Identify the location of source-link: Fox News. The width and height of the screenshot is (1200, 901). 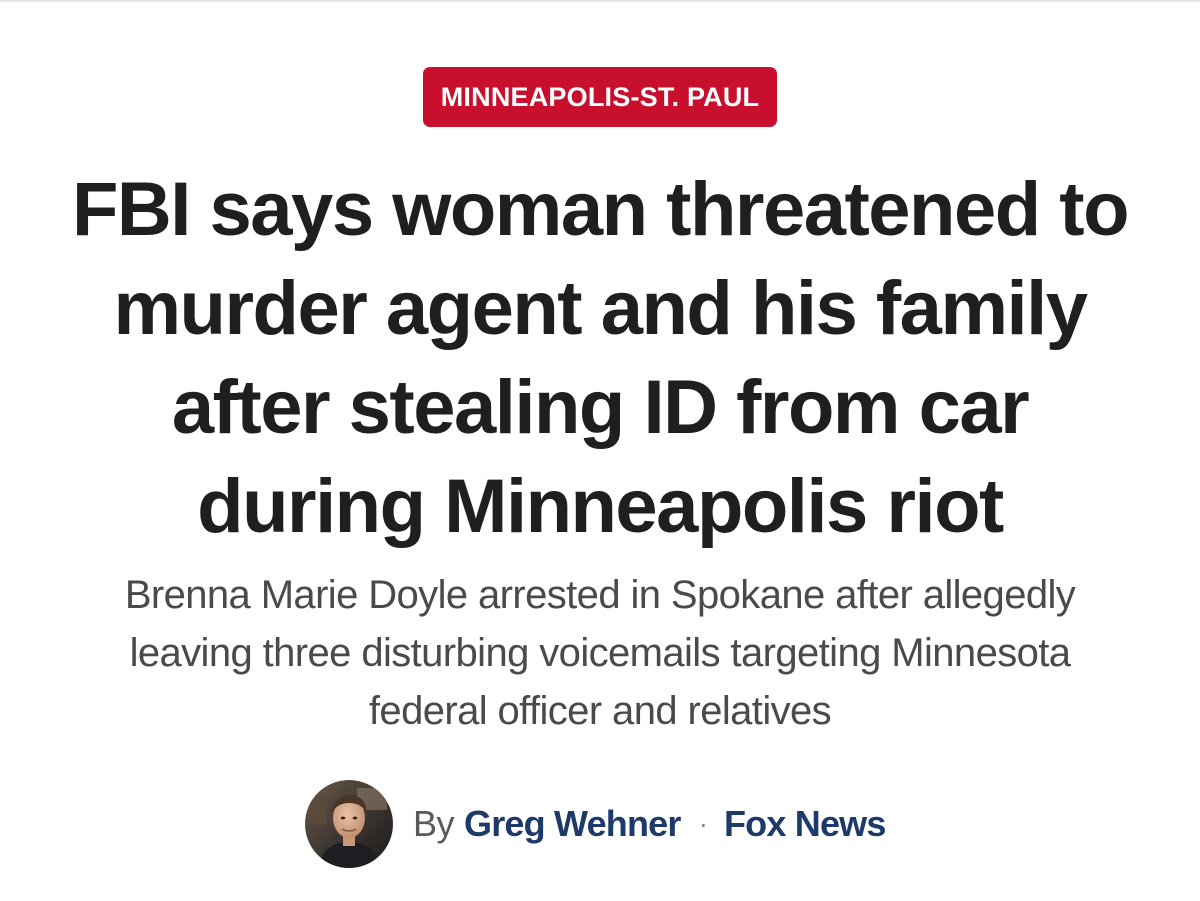
(805, 824).